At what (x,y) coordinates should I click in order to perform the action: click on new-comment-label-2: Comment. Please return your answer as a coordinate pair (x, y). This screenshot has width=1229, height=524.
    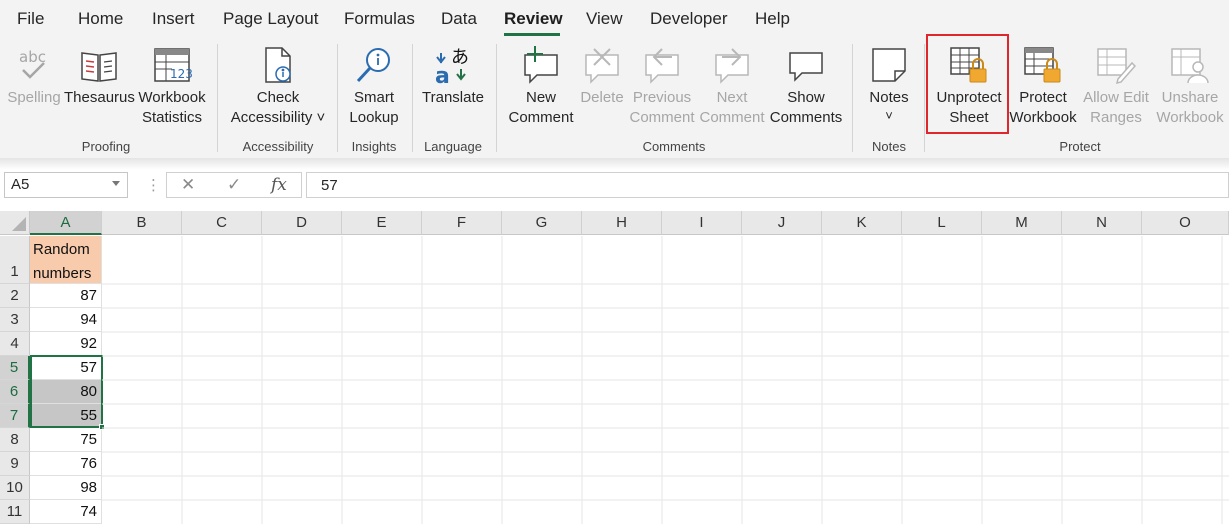
    Looking at the image, I should click on (541, 117).